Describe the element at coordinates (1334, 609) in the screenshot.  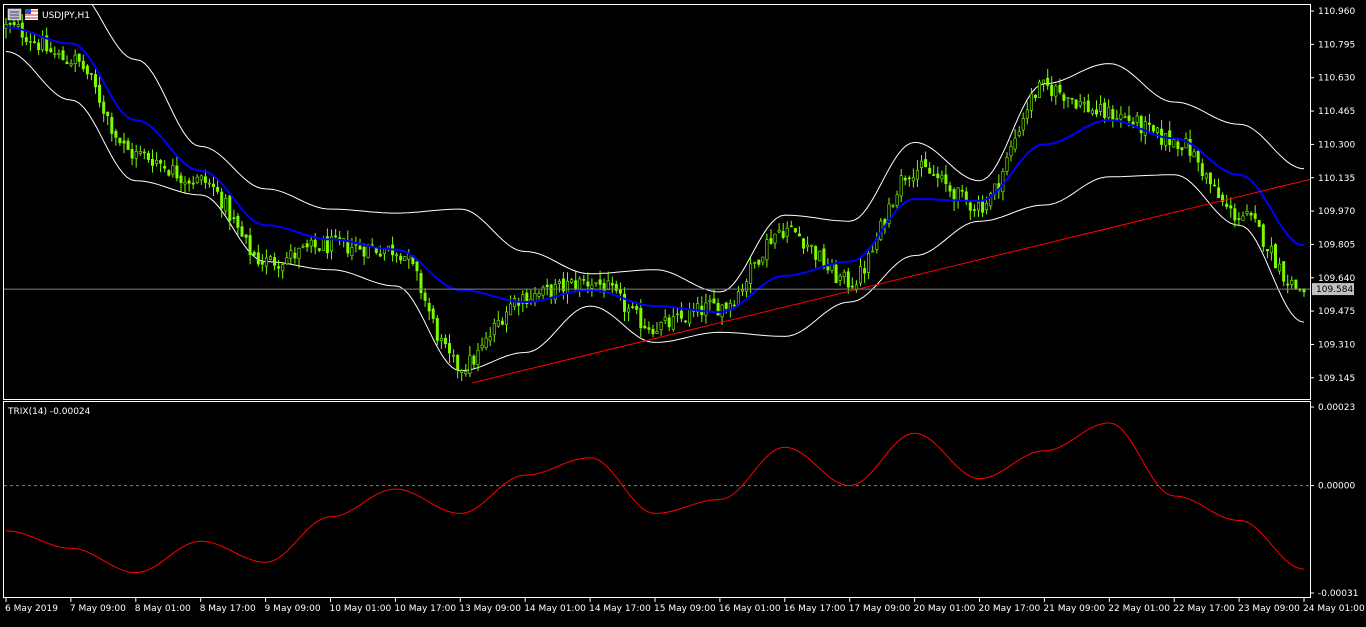
I see `time-tick-label: 24 May 01:00` at that location.